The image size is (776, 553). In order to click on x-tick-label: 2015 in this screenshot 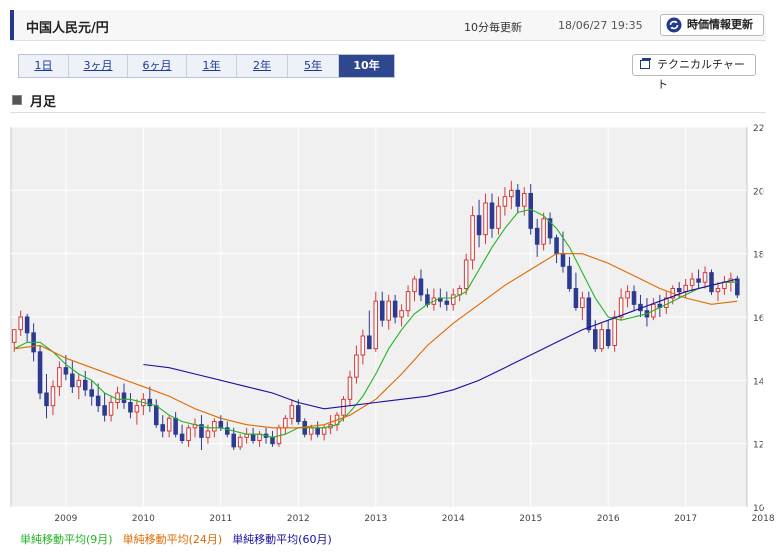, I will do `click(530, 519)`.